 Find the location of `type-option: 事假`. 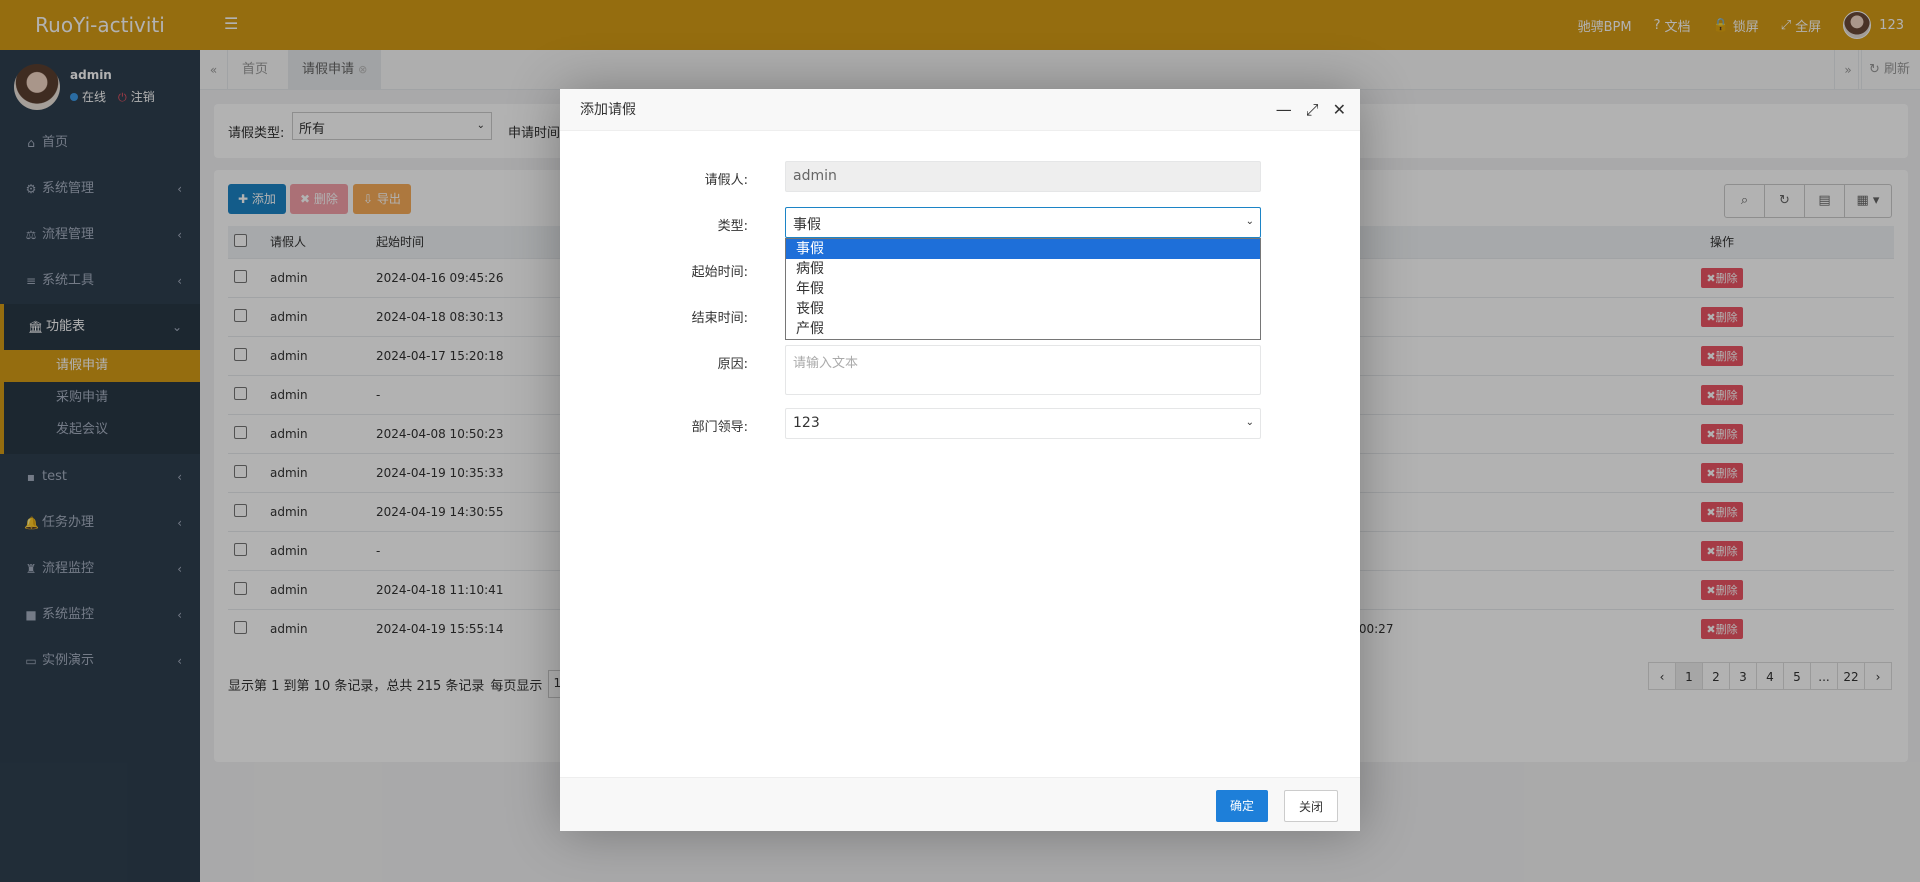

type-option: 事假 is located at coordinates (1023, 249).